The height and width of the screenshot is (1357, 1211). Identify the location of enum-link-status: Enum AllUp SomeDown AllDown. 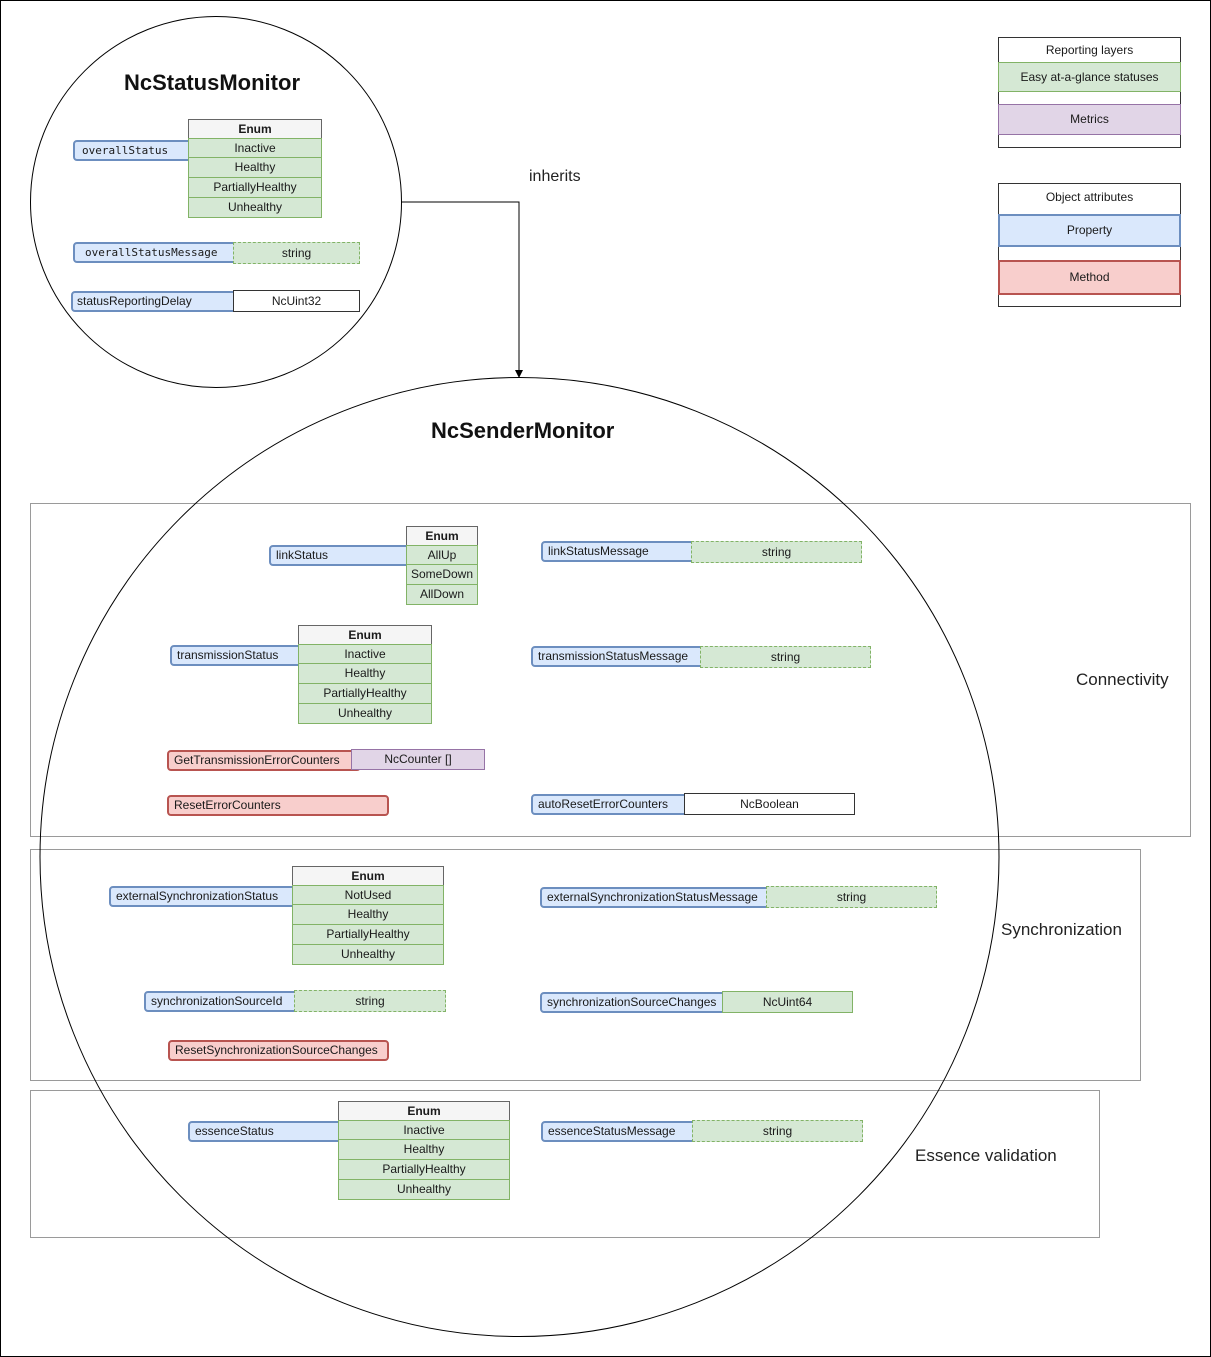
(442, 565).